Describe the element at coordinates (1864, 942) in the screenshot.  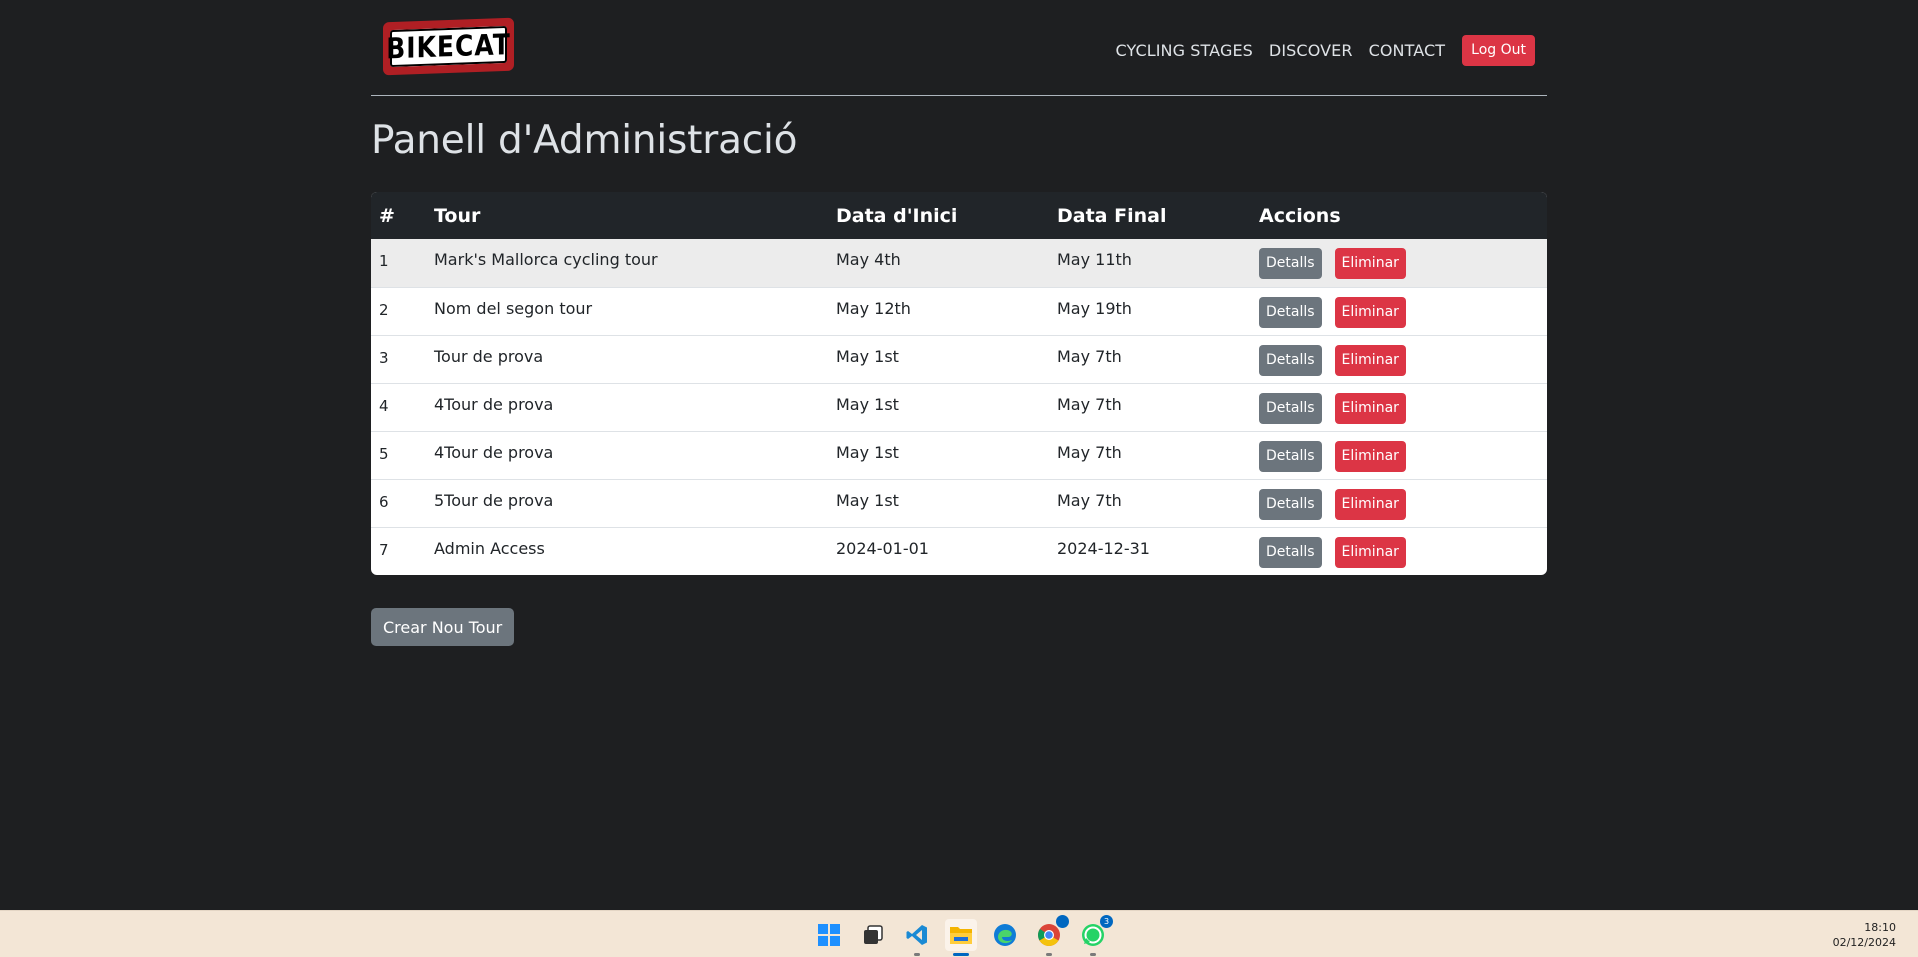
I see `clock-date: 02/12/2024` at that location.